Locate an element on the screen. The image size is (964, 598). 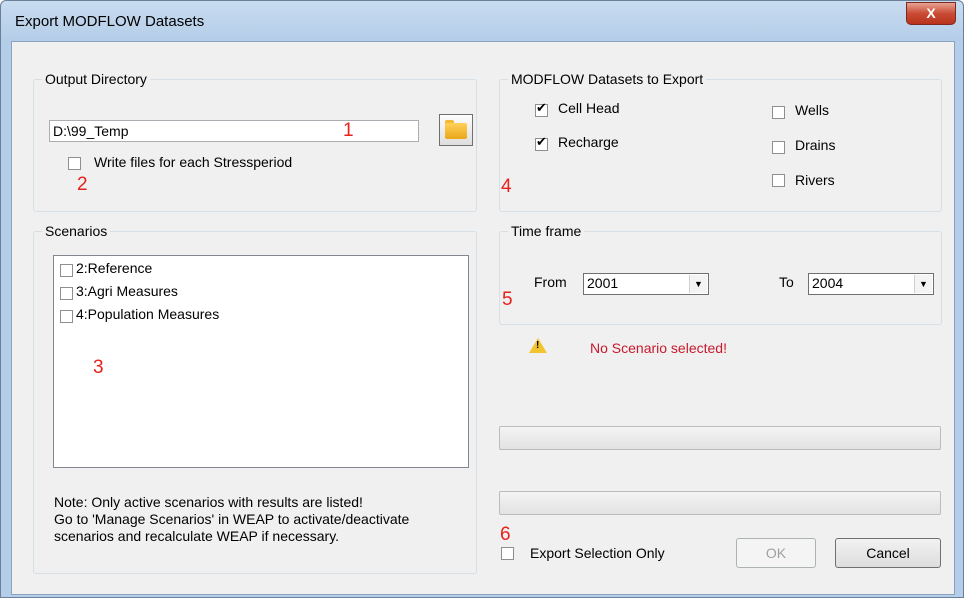
to-label: To is located at coordinates (786, 282).